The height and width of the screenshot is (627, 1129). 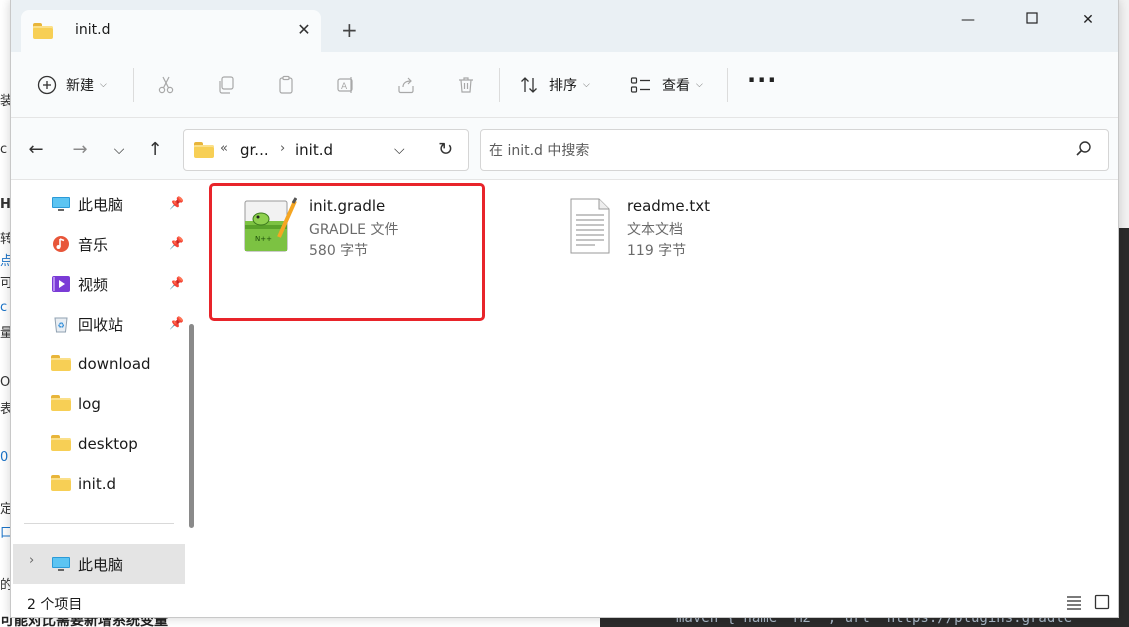 What do you see at coordinates (529, 85) in the screenshot?
I see `sort-icon` at bounding box center [529, 85].